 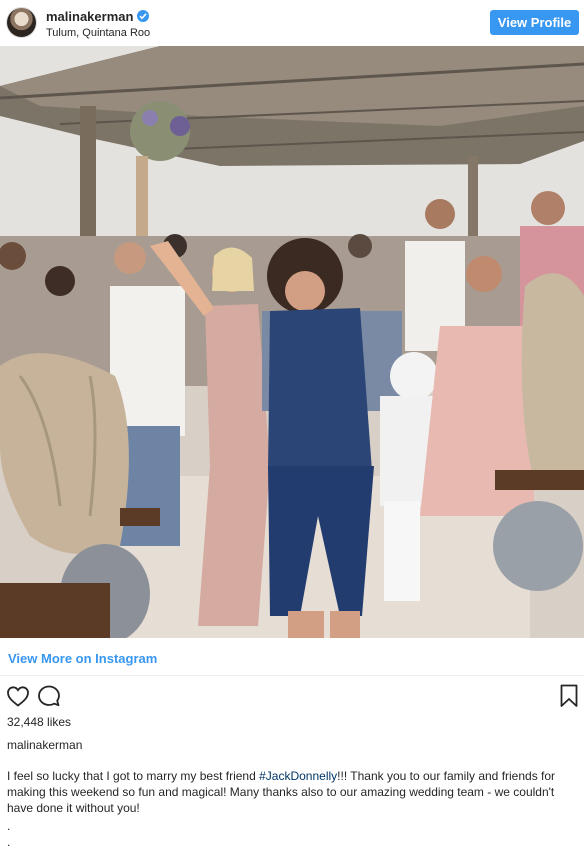 What do you see at coordinates (9, 834) in the screenshot?
I see `caption-dots: . .` at bounding box center [9, 834].